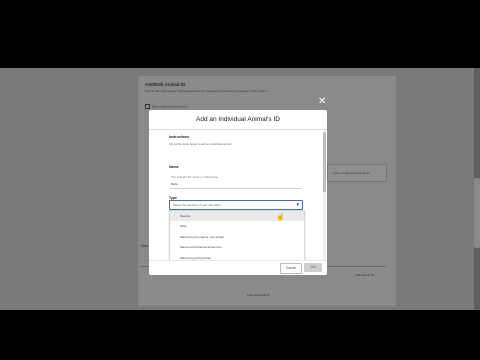 The height and width of the screenshot is (360, 480). I want to click on modal-scrollbar-thumb, so click(324, 162).